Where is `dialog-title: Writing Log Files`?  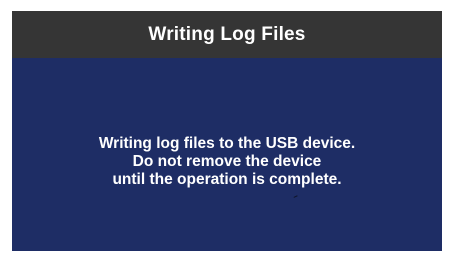
dialog-title: Writing Log Files is located at coordinates (227, 34).